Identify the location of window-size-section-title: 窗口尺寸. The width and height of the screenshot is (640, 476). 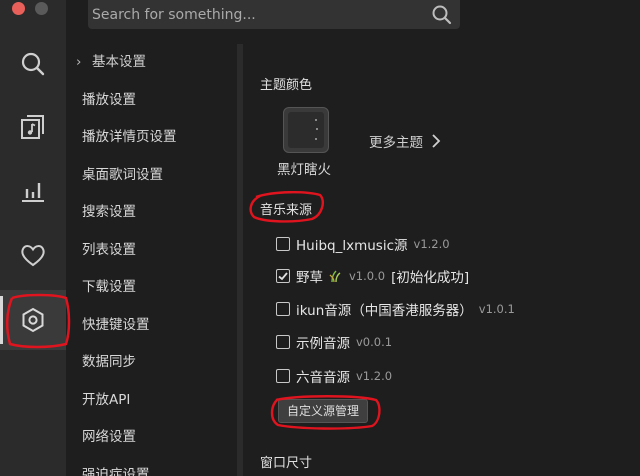
(286, 463).